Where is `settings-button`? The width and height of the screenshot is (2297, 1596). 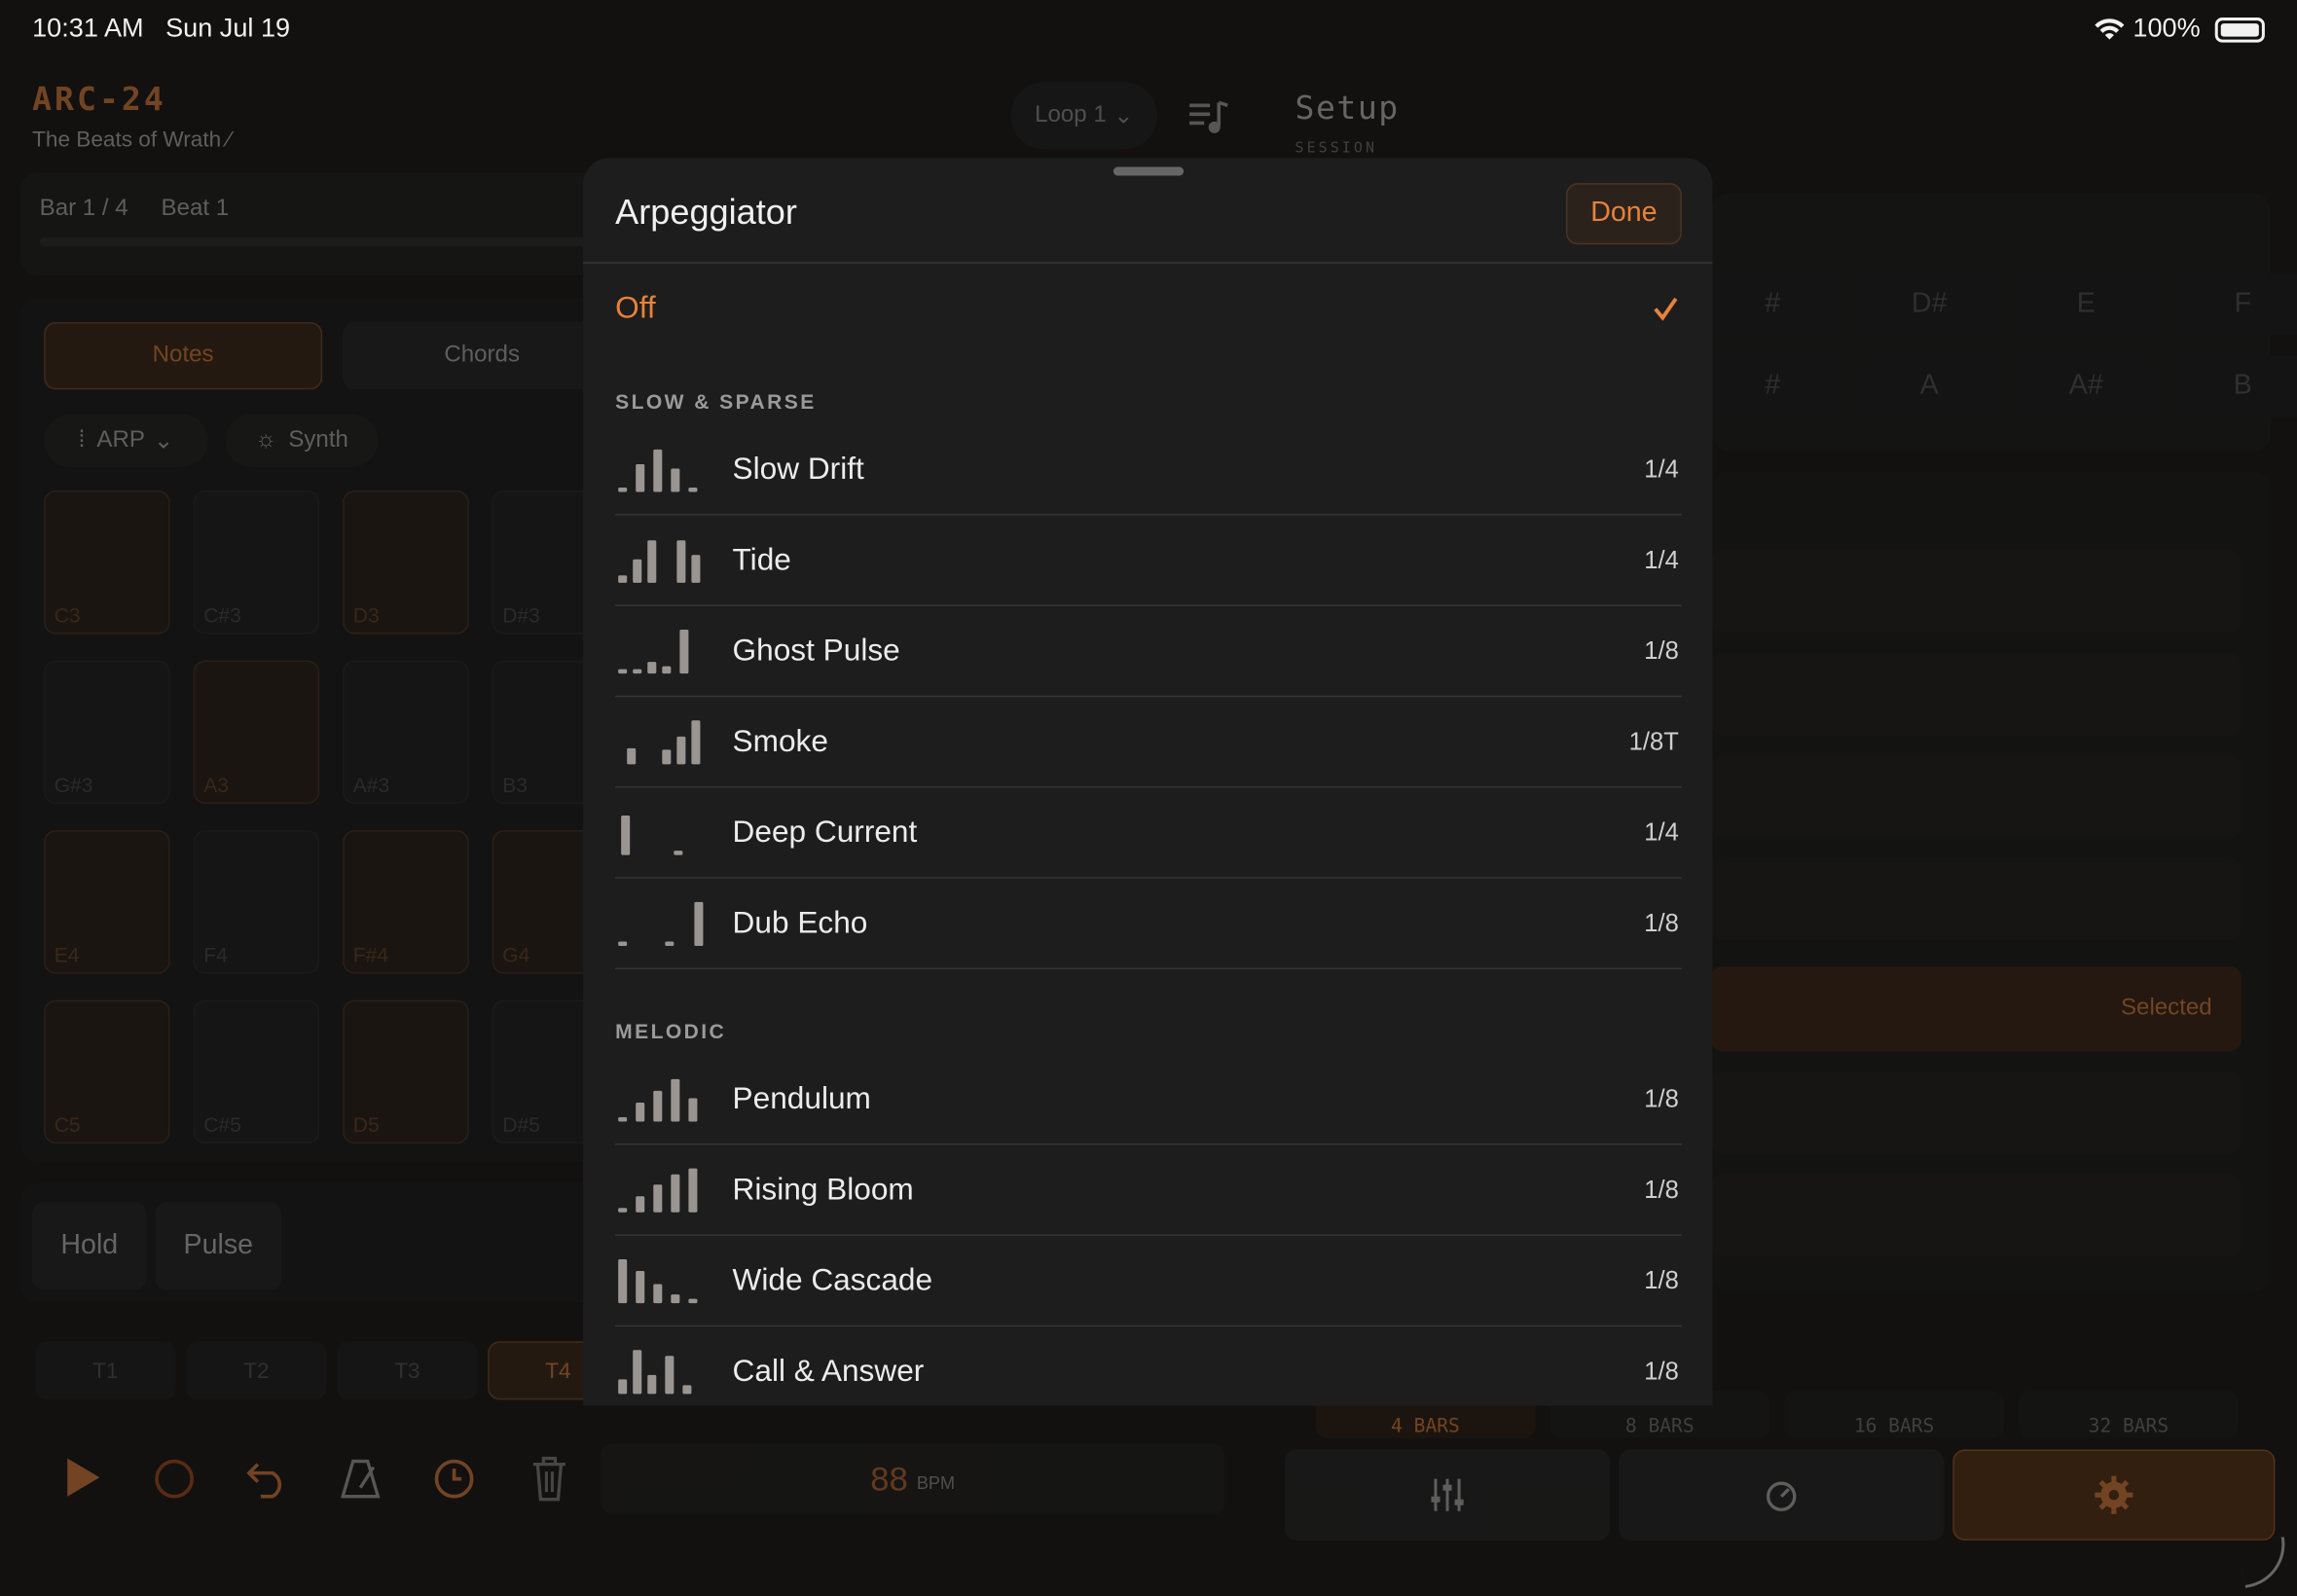 settings-button is located at coordinates (2114, 1495).